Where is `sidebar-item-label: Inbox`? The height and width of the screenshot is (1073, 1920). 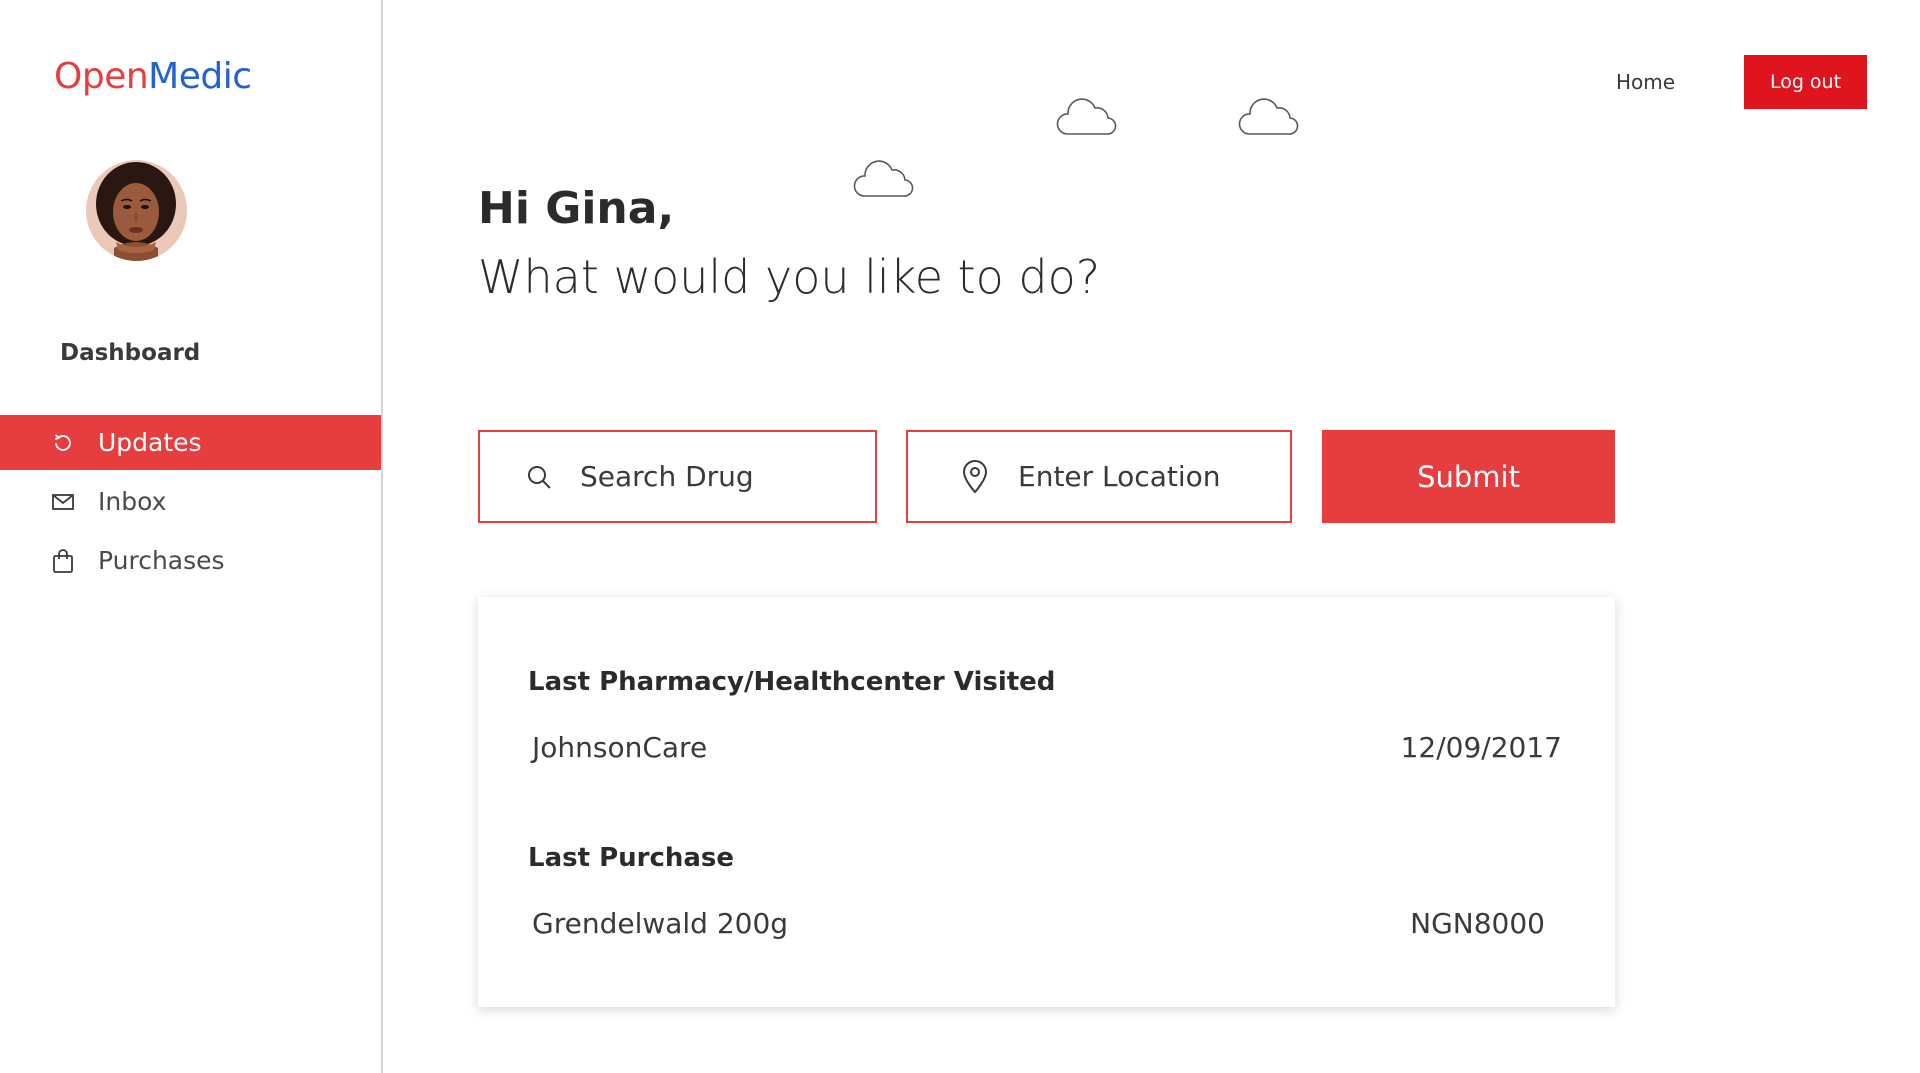 sidebar-item-label: Inbox is located at coordinates (132, 501).